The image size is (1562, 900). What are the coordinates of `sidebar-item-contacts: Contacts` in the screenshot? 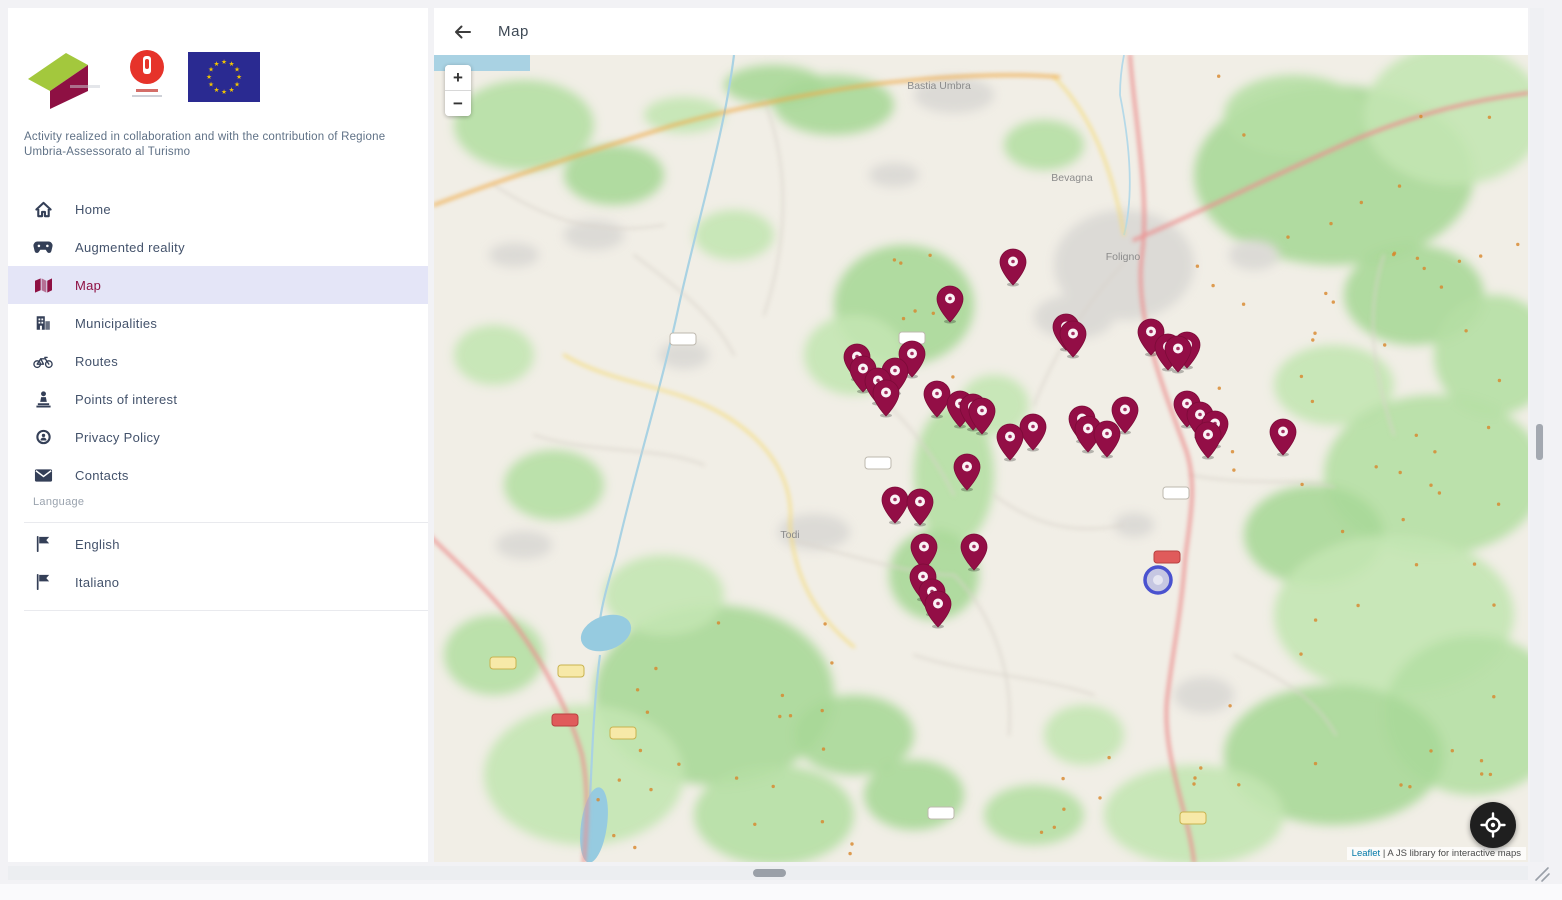 It's located at (218, 475).